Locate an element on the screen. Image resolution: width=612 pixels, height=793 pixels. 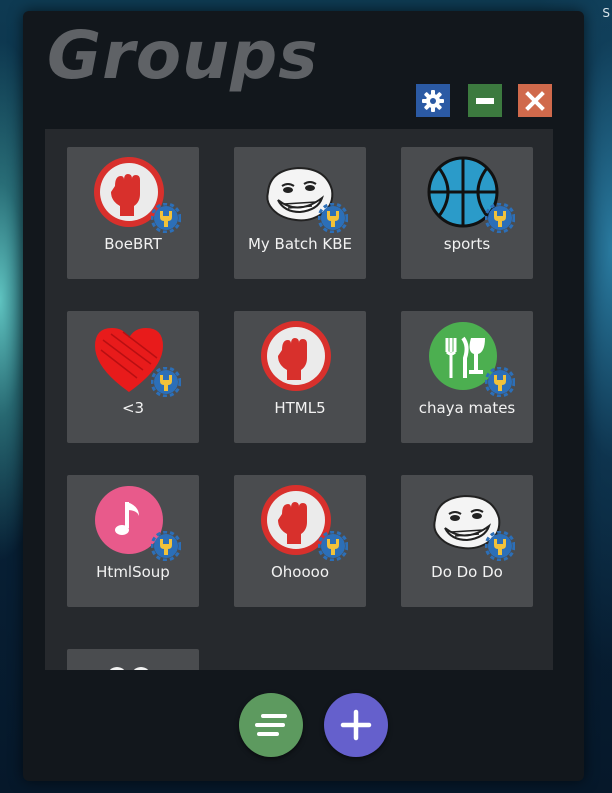
window-title: Groups is located at coordinates (183, 55).